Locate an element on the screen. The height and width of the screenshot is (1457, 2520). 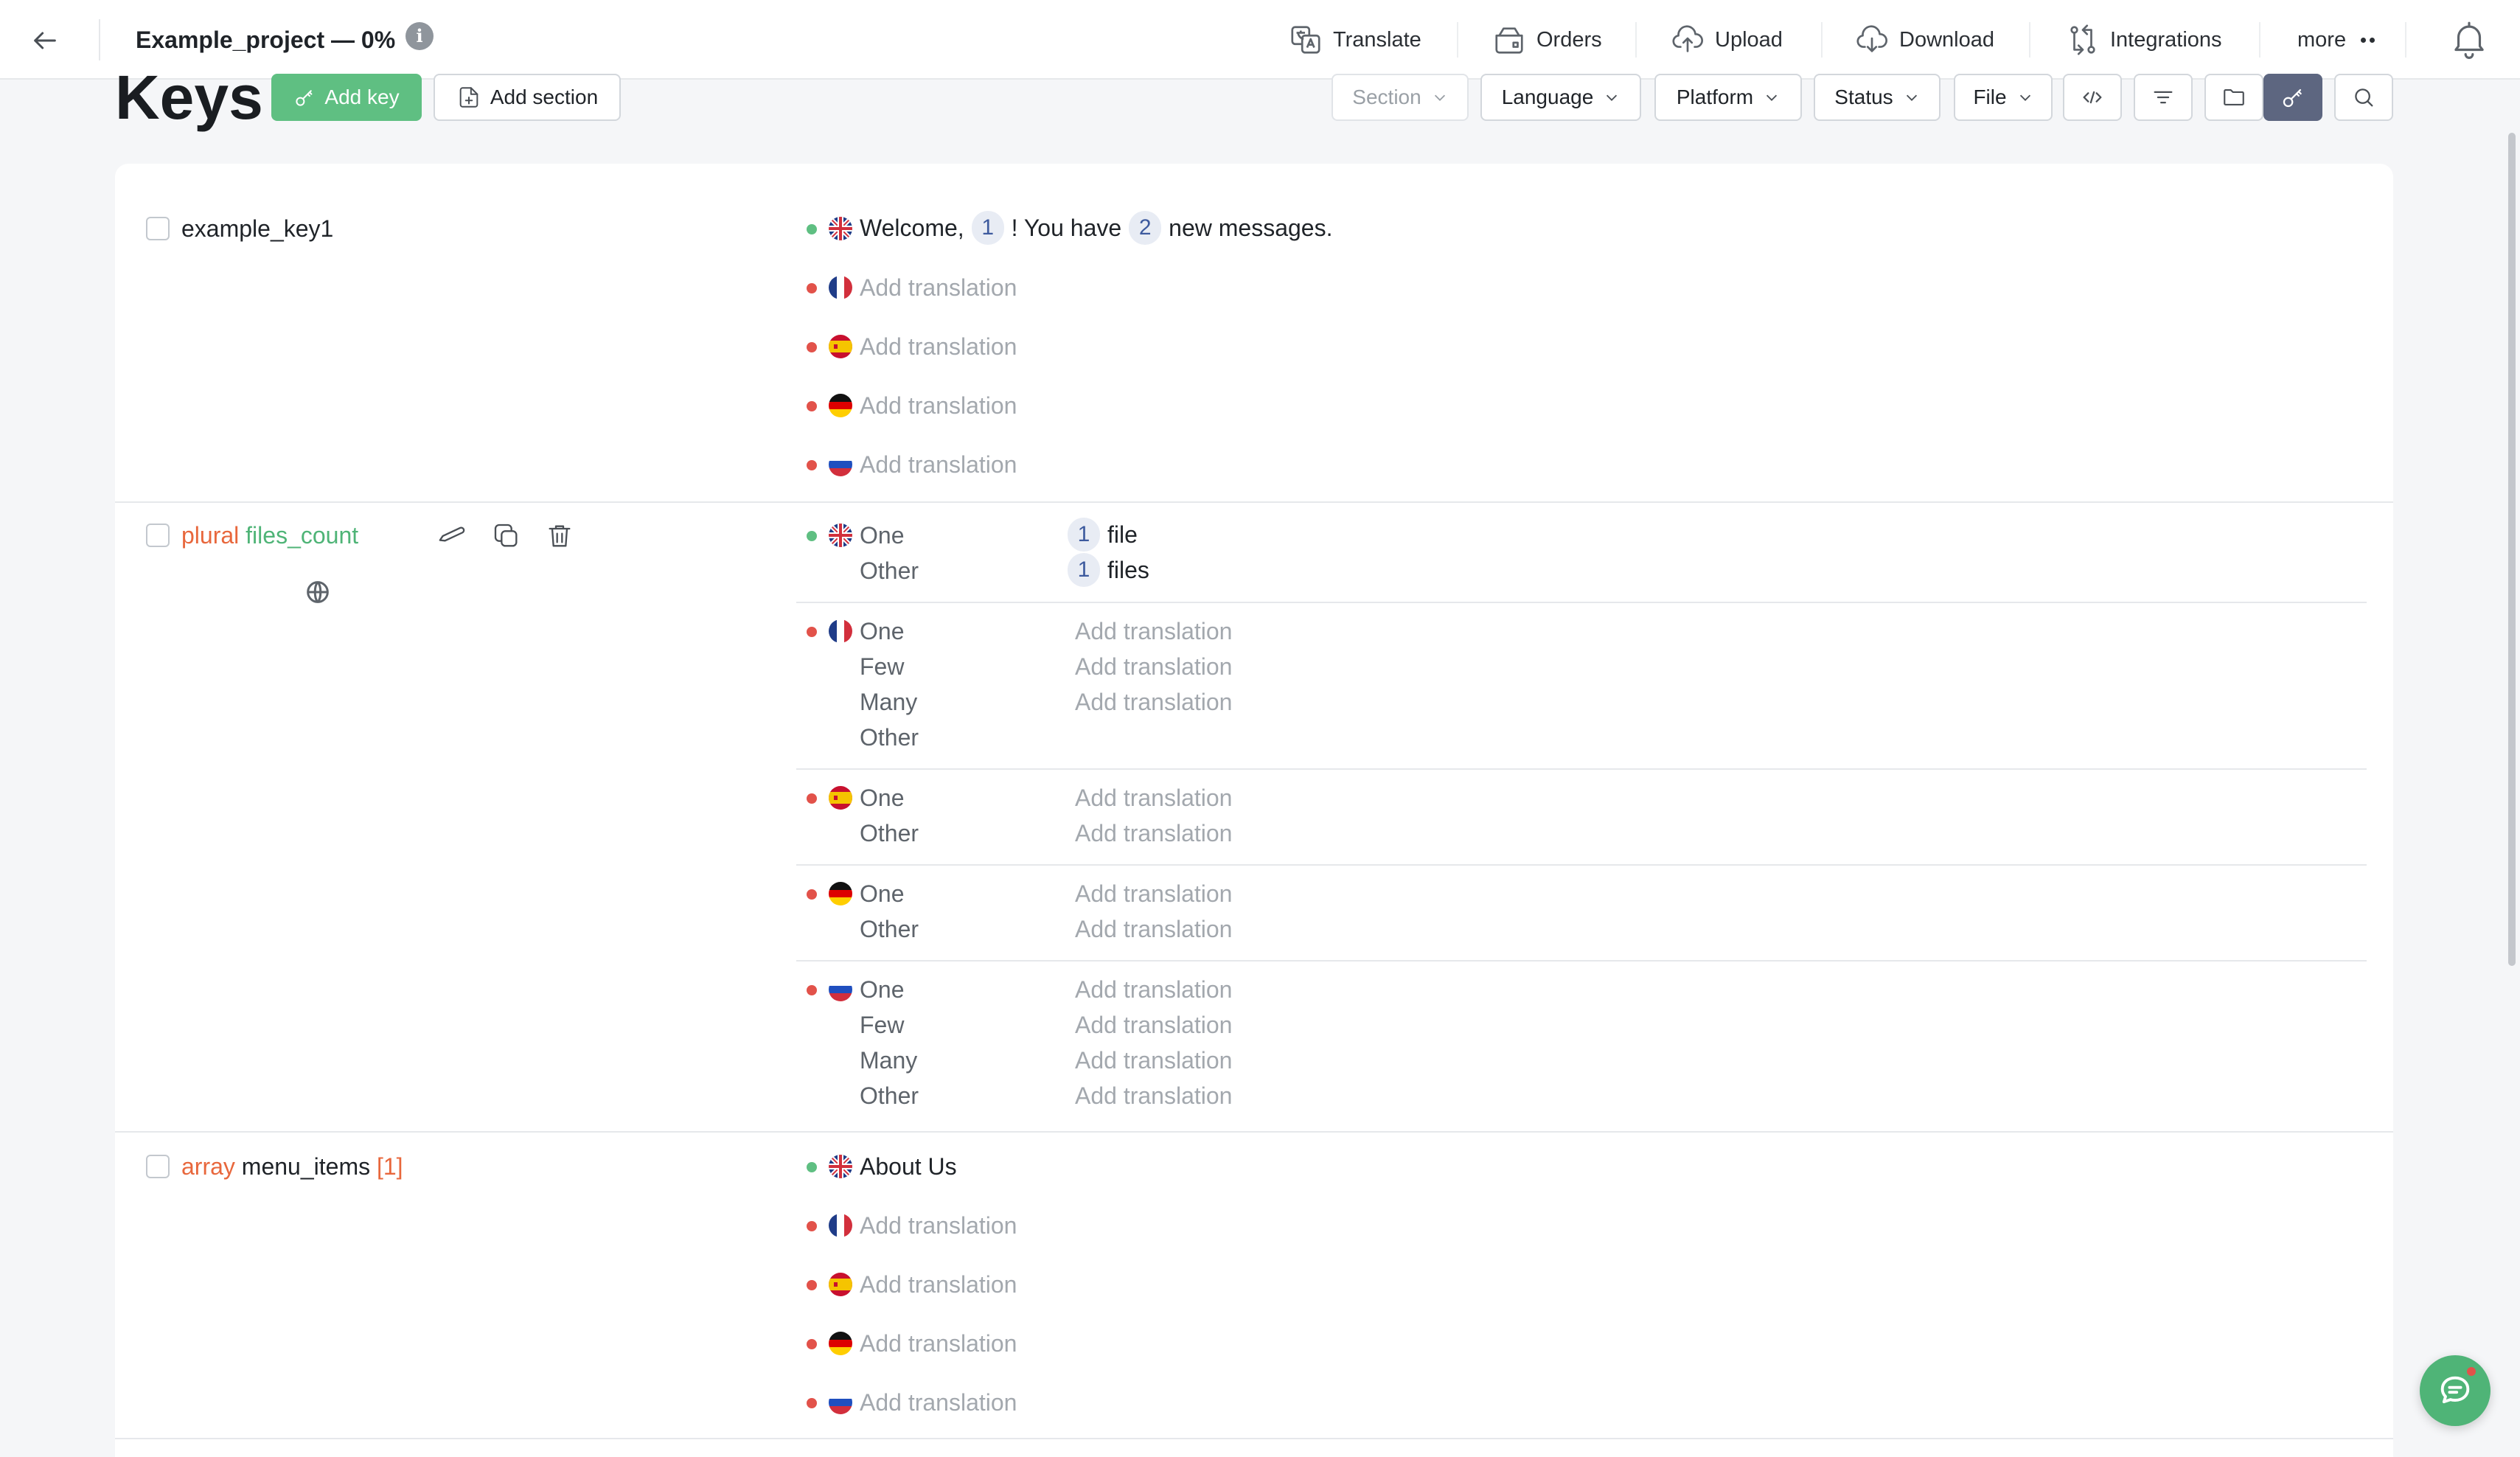
add-translation-es-other: Add translation is located at coordinates (1153, 833).